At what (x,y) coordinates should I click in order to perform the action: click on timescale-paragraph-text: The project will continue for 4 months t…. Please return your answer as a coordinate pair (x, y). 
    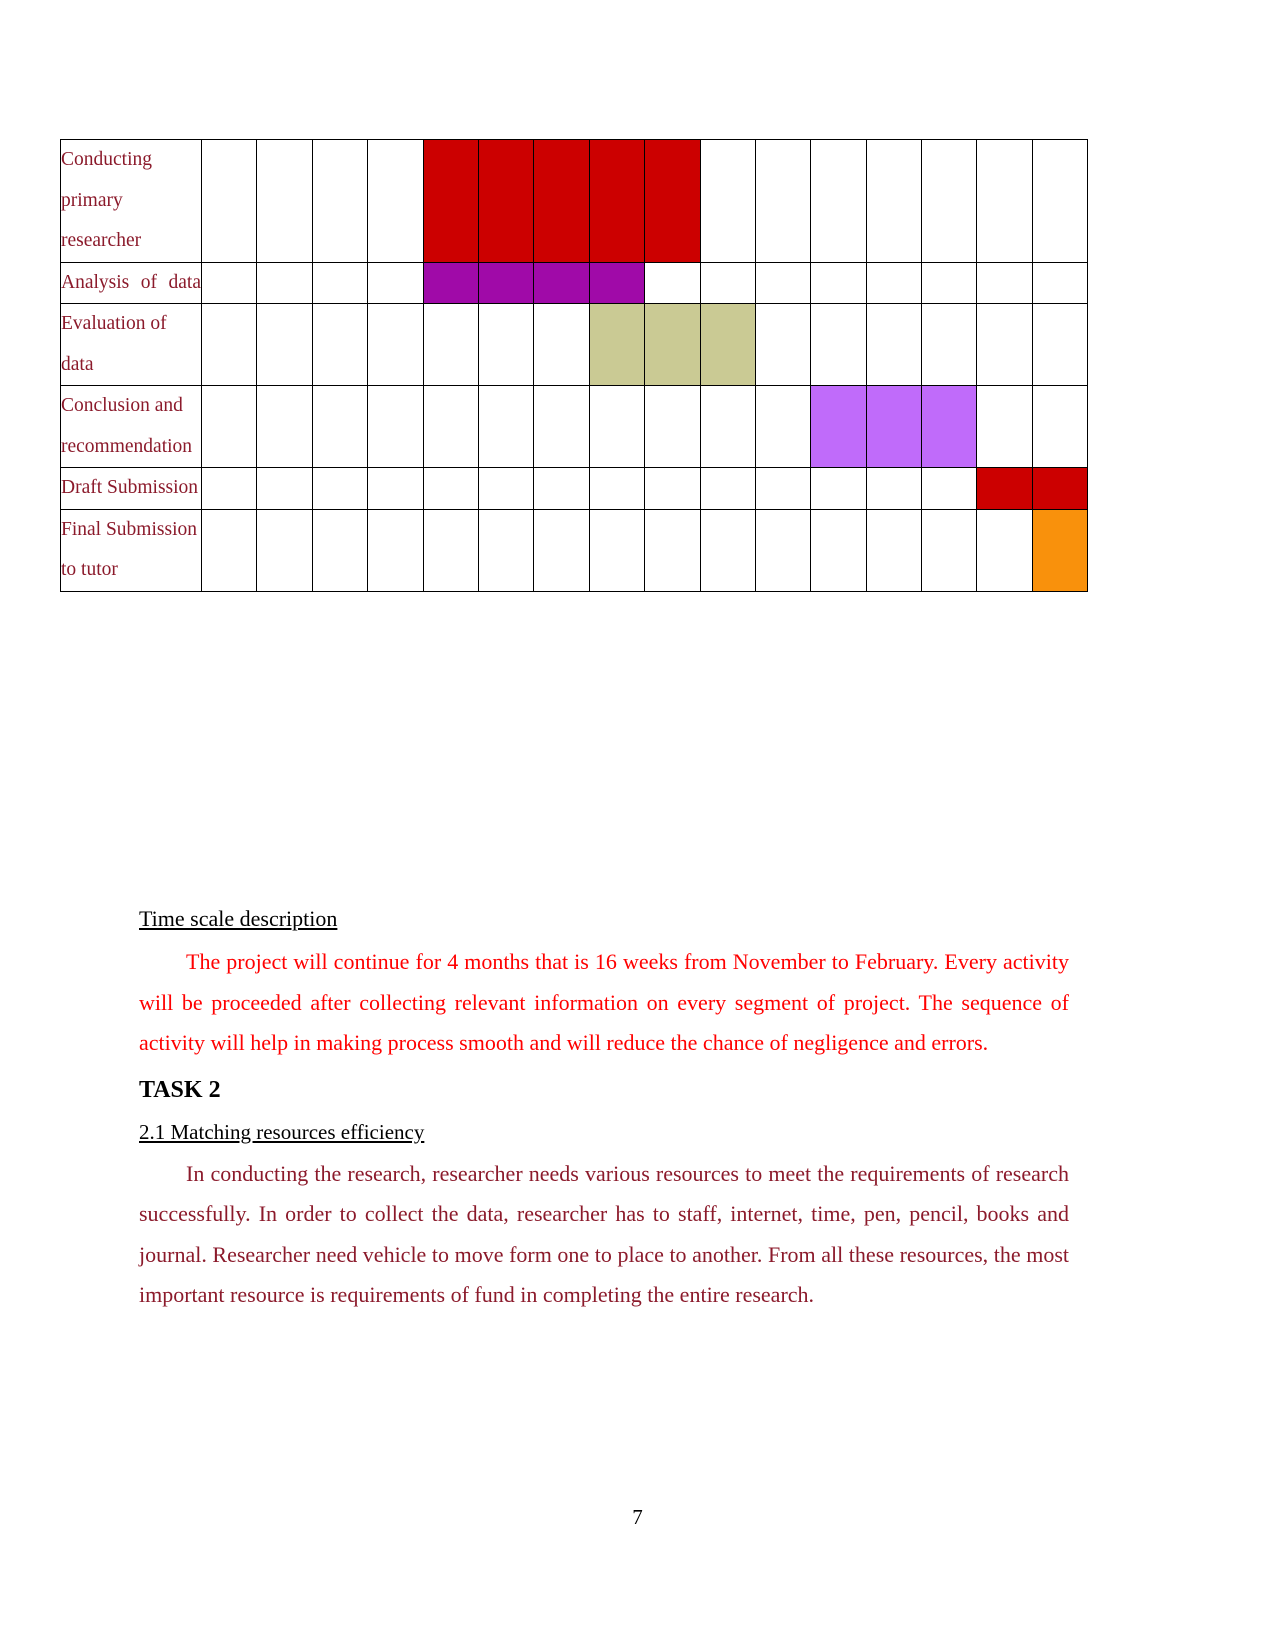
    Looking at the image, I should click on (604, 1002).